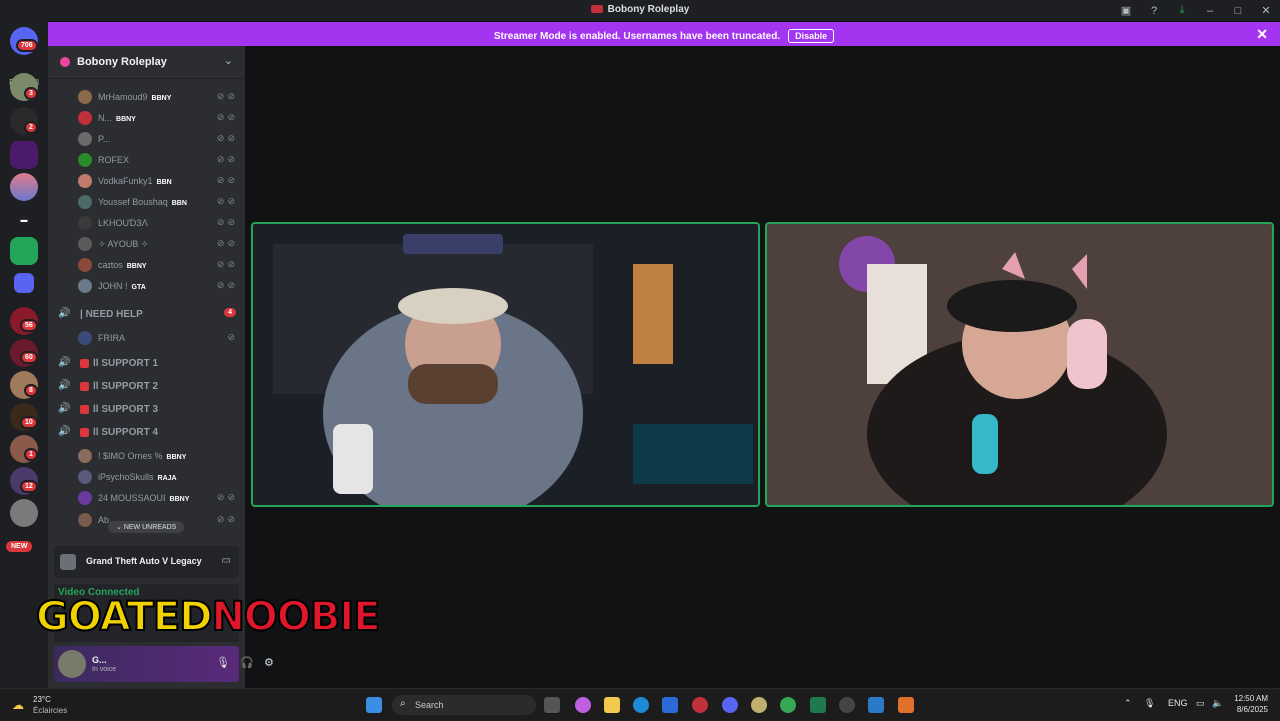  I want to click on close-window-button: ✕, so click(1266, 10).